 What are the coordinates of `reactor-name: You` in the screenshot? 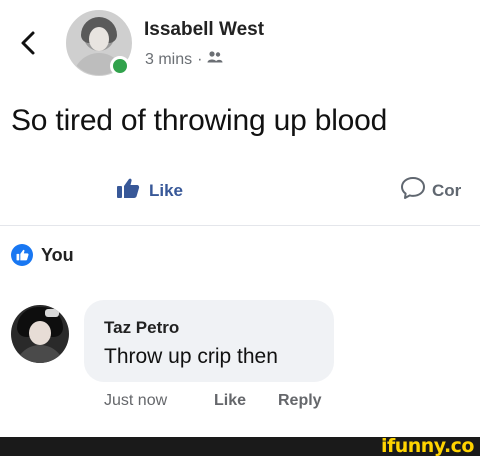 It's located at (57, 254).